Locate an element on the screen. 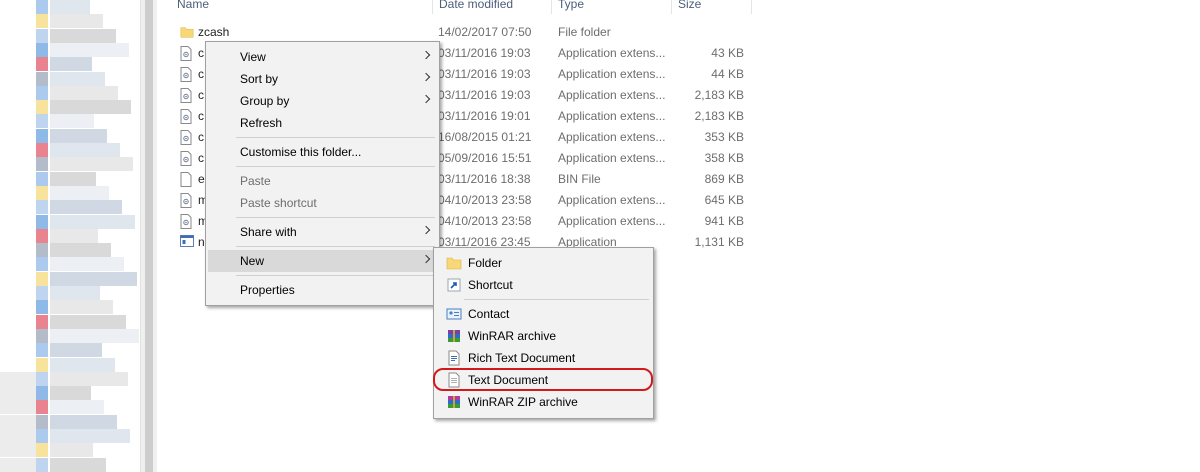  rich-text-document-icon is located at coordinates (454, 358).